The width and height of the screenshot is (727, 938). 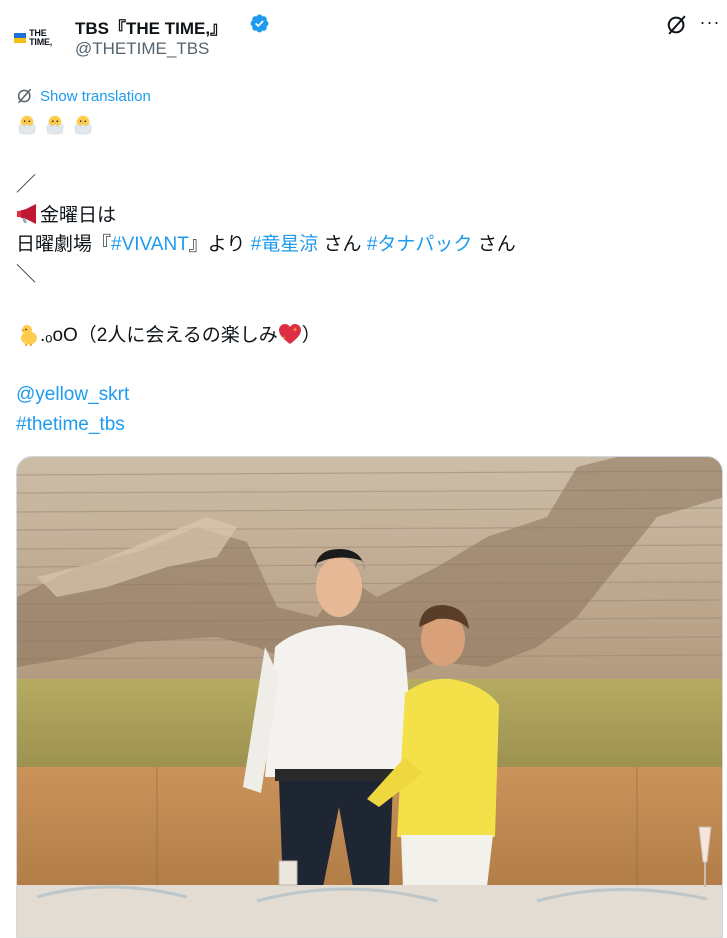 I want to click on chick-emoji-row, so click(x=55, y=124).